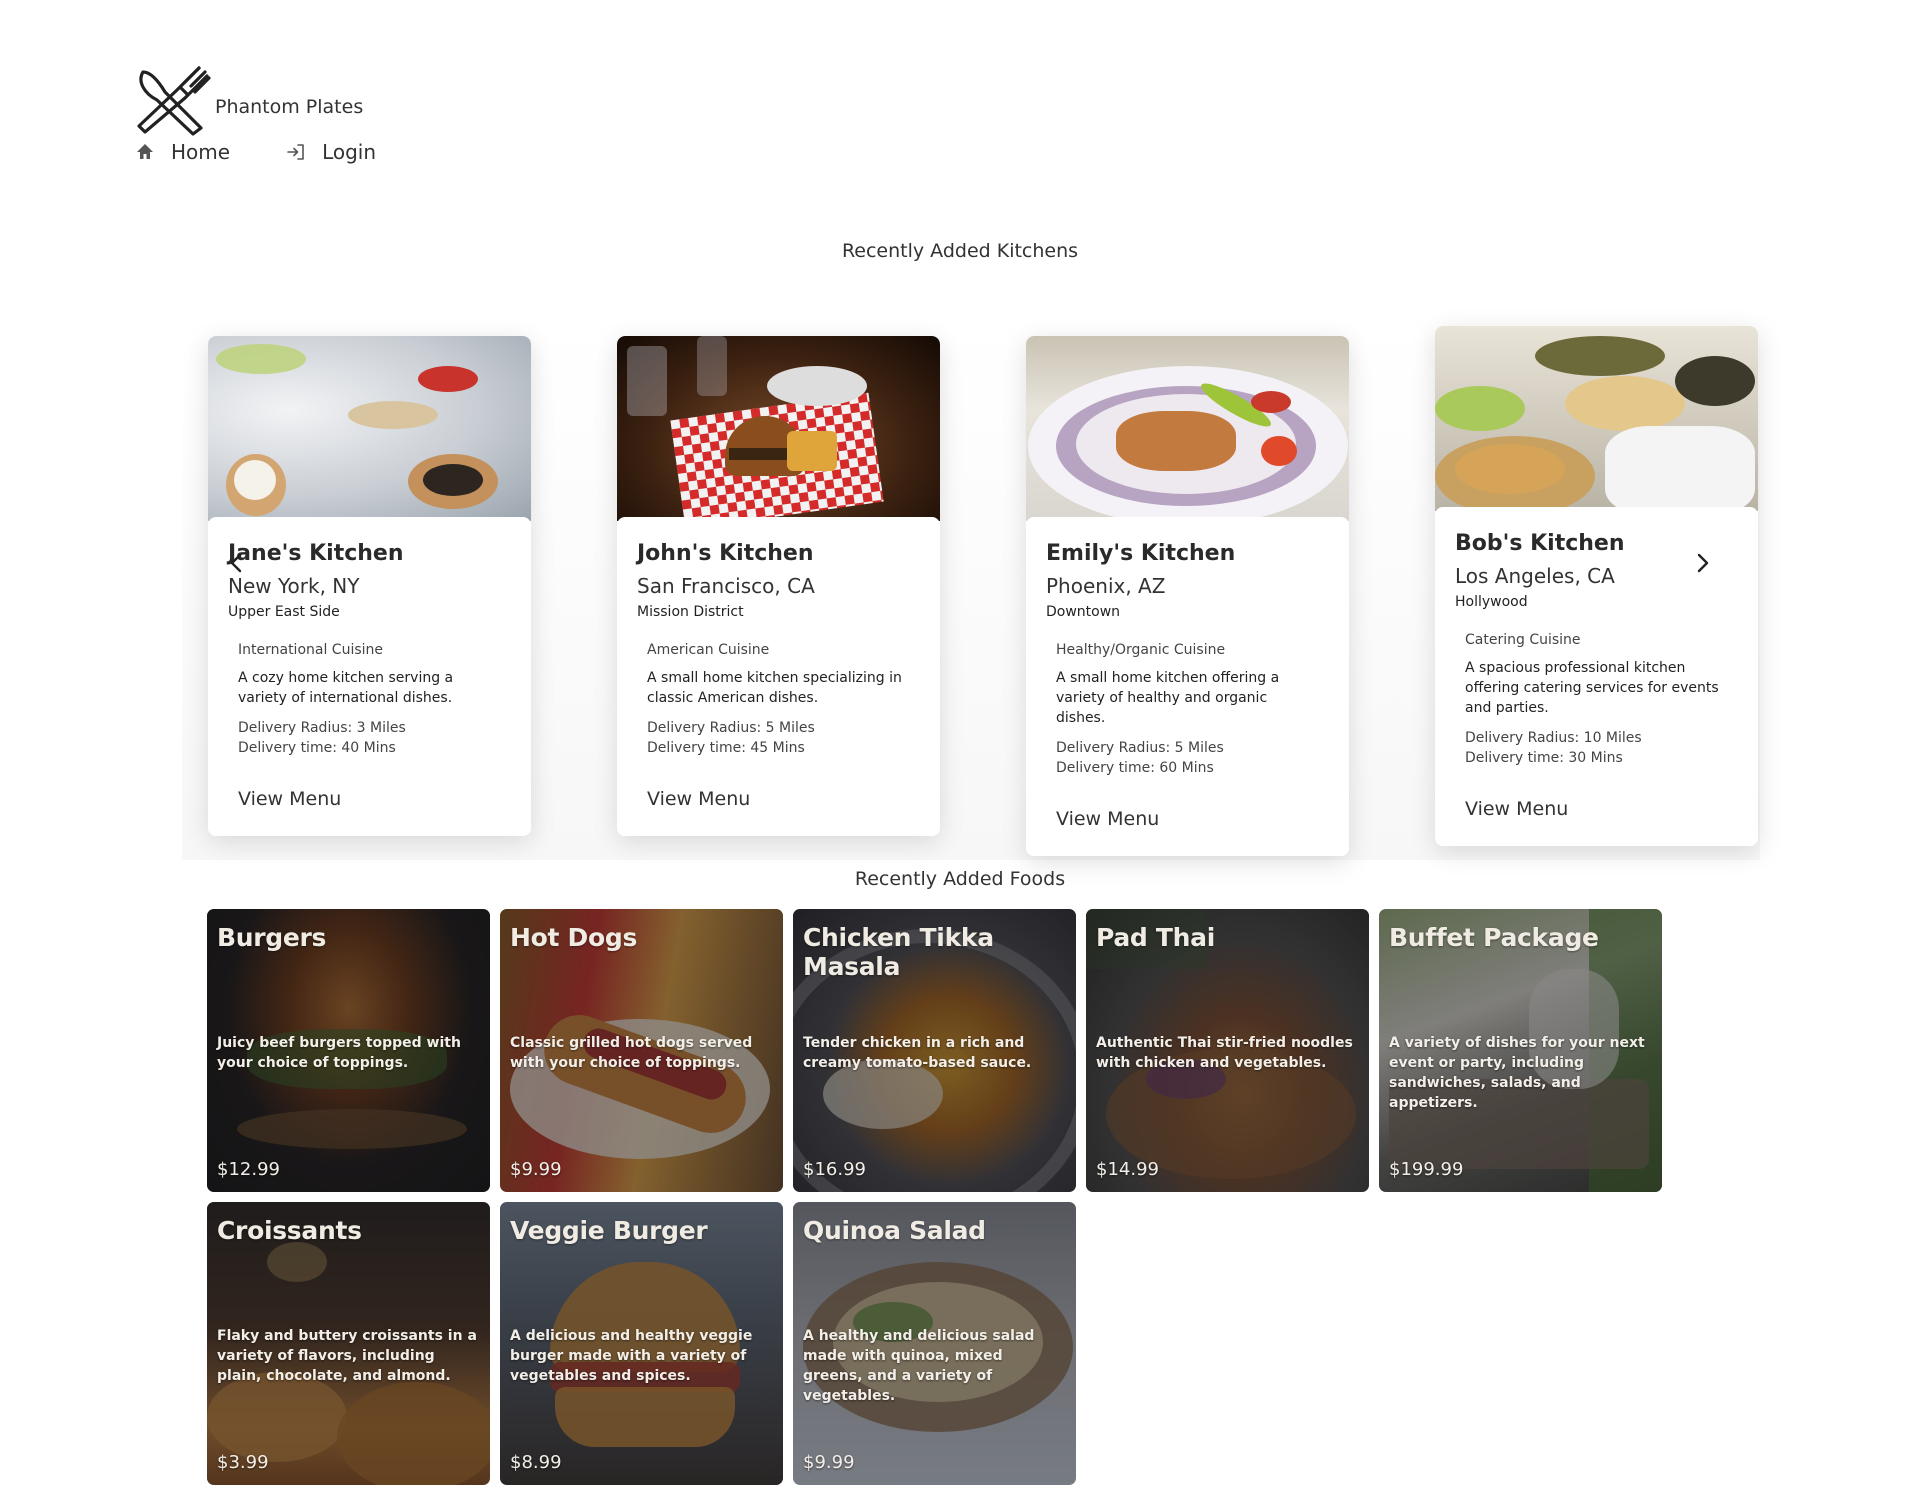 Image resolution: width=1920 pixels, height=1485 pixels. Describe the element at coordinates (145, 151) in the screenshot. I see `home-icon` at that location.